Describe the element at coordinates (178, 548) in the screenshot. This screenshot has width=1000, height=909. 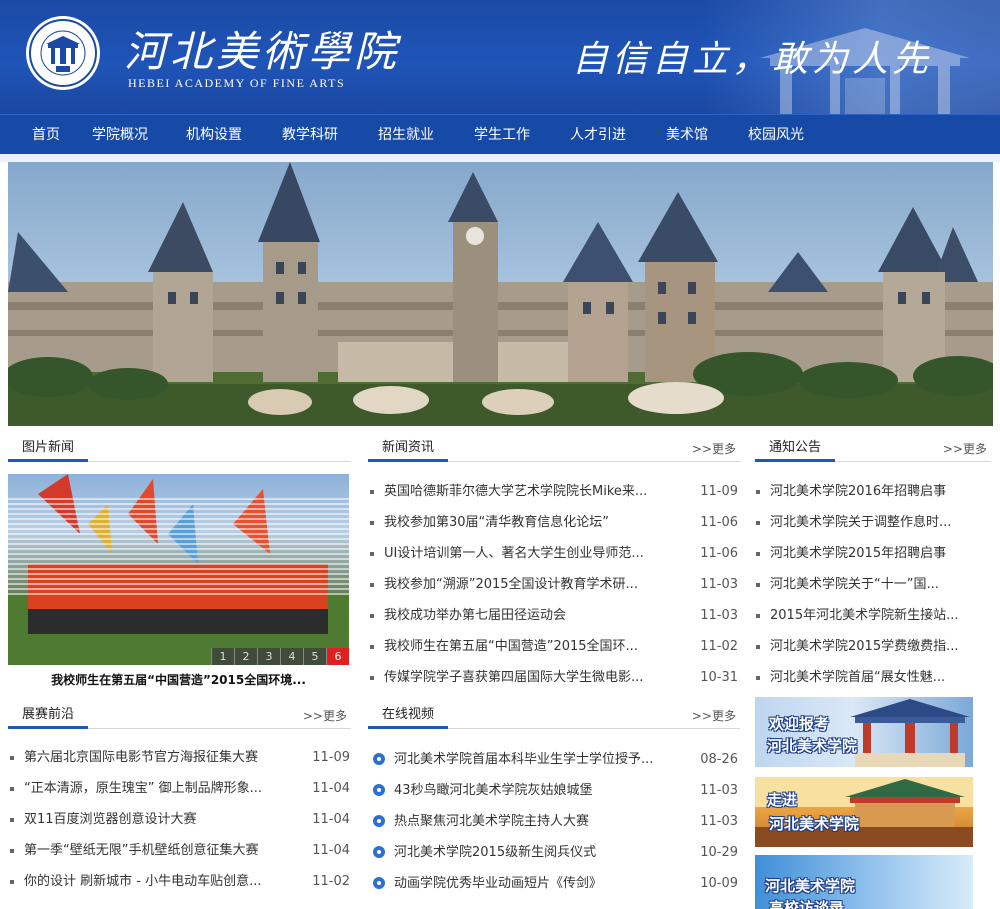
I see `photo-stripes` at that location.